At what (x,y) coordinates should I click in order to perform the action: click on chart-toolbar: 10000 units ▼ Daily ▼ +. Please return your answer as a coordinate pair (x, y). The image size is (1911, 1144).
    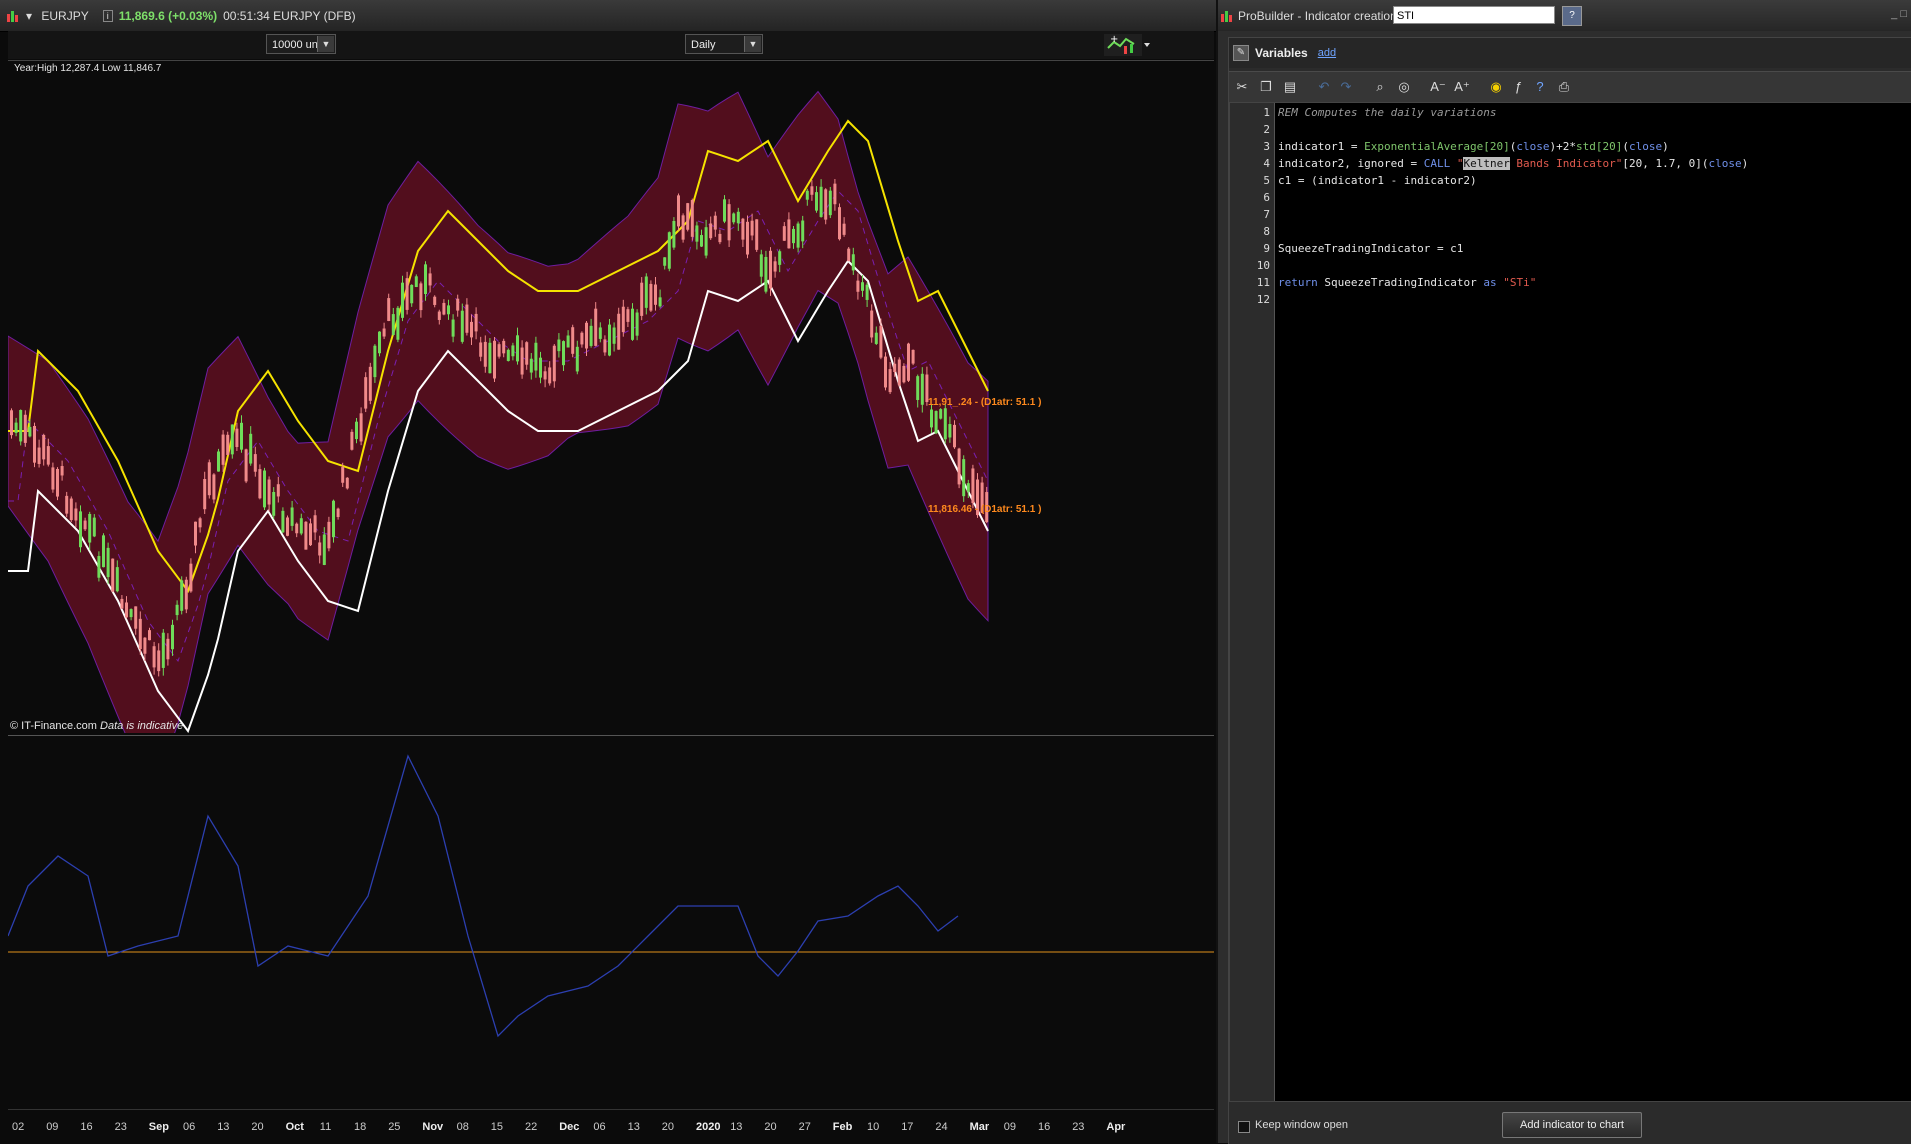
    Looking at the image, I should click on (611, 45).